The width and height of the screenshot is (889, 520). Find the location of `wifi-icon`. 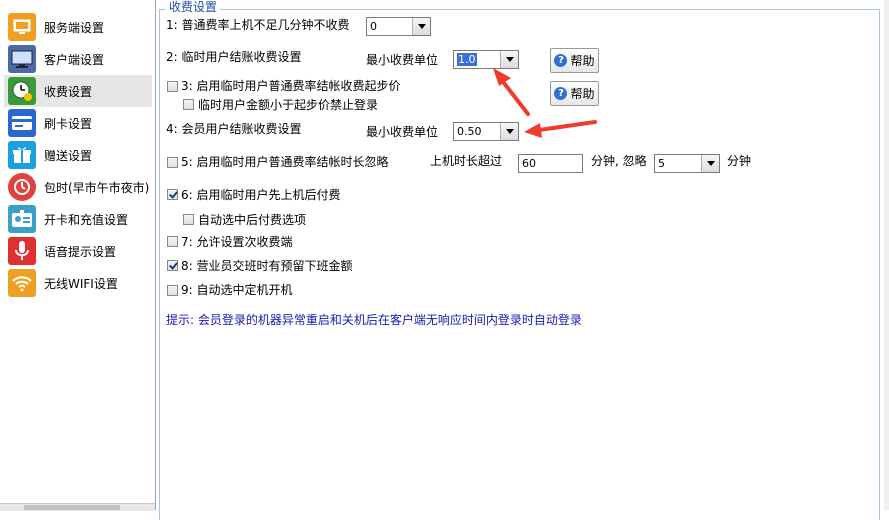

wifi-icon is located at coordinates (22, 283).